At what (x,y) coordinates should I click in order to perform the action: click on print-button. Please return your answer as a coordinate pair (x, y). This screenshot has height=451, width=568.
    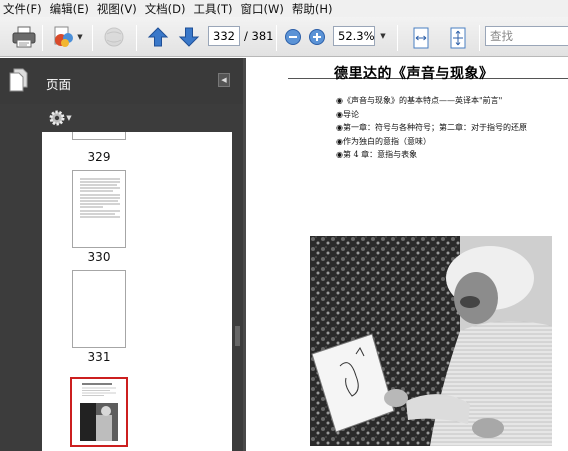
    Looking at the image, I should click on (24, 37).